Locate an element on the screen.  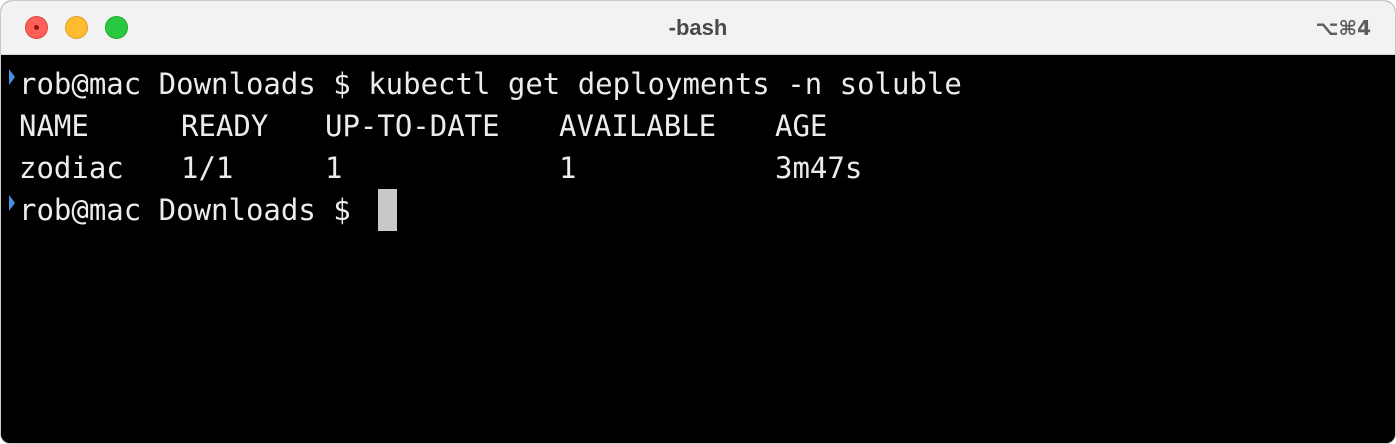
row-available: 1 is located at coordinates (568, 168).